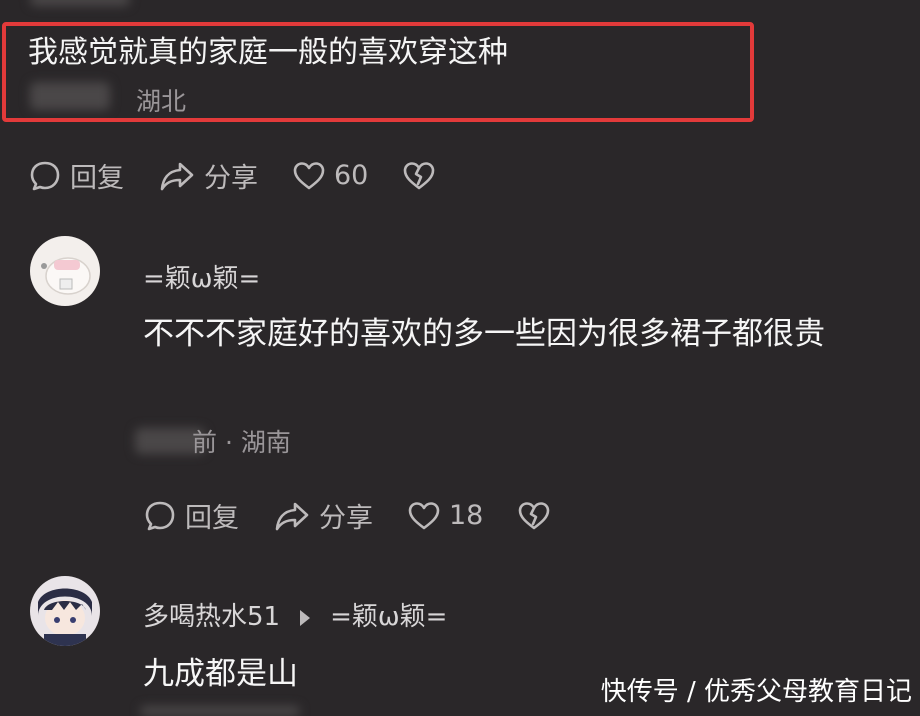 The image size is (920, 716). What do you see at coordinates (201, 276) in the screenshot?
I see `username: =颖ω颖=` at bounding box center [201, 276].